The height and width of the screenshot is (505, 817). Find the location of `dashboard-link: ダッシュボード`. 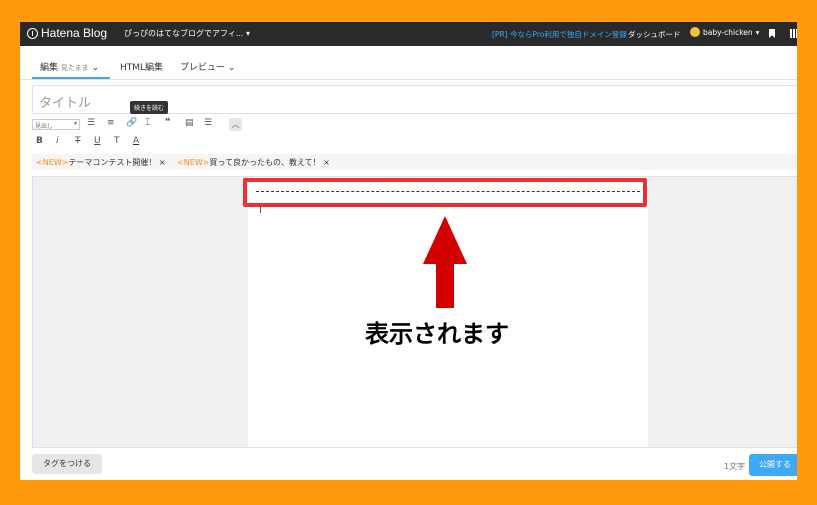

dashboard-link: ダッシュボード is located at coordinates (654, 34).